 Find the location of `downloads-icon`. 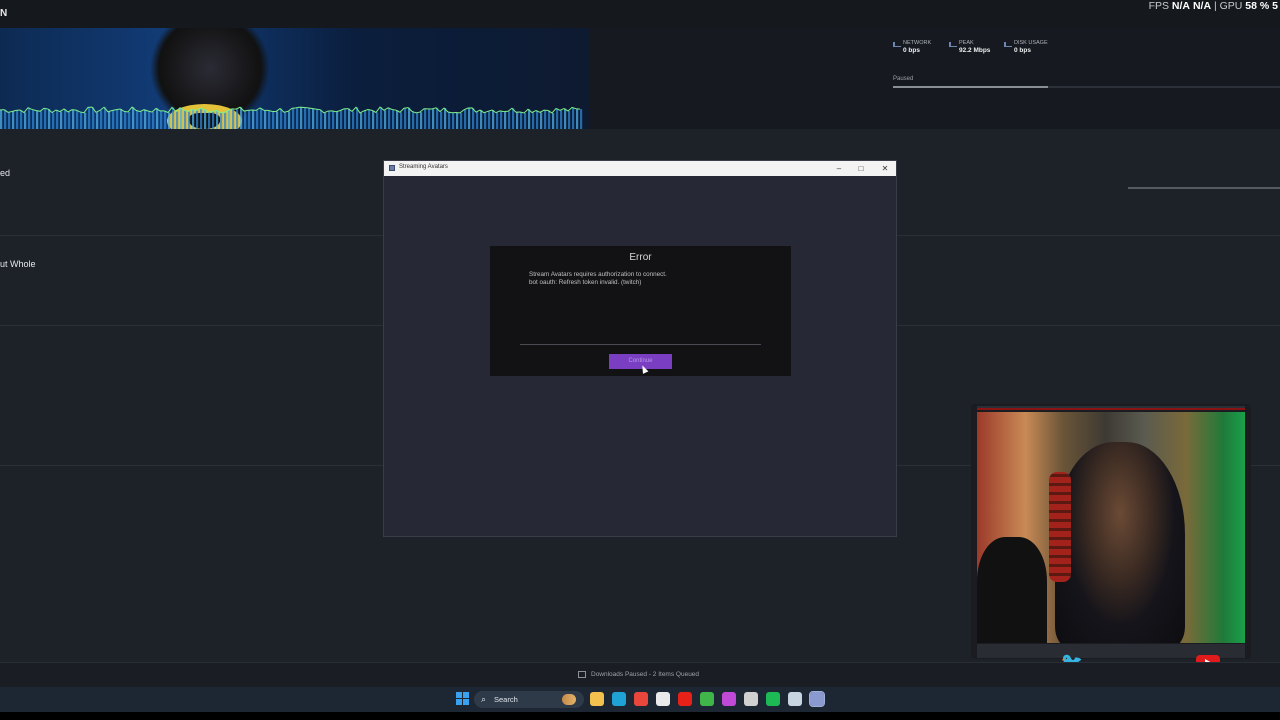

downloads-icon is located at coordinates (582, 674).